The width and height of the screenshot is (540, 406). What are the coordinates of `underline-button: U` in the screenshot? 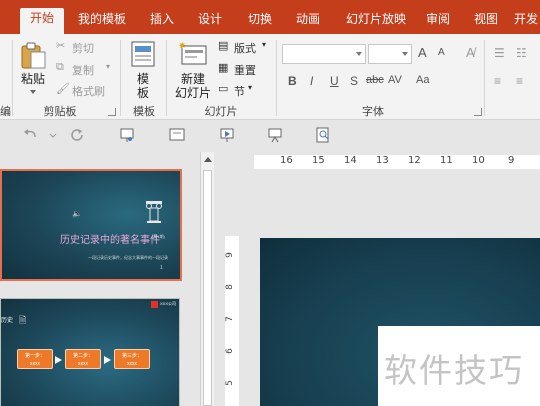 It's located at (334, 81).